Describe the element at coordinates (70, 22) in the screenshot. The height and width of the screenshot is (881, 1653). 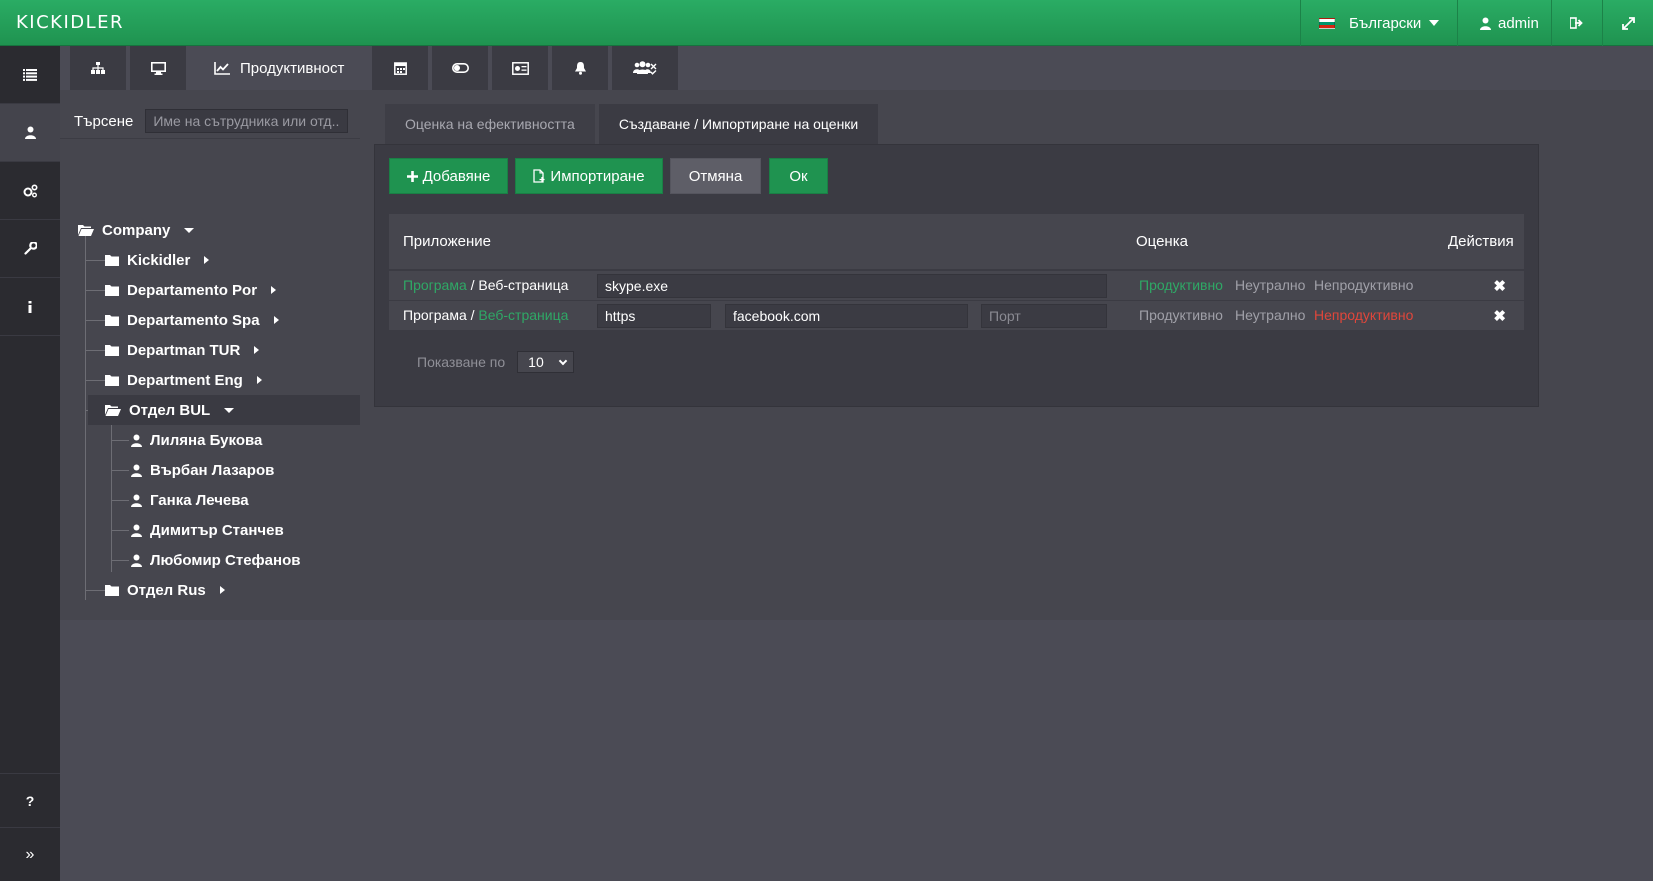
I see `logo: KICKIDLER` at that location.